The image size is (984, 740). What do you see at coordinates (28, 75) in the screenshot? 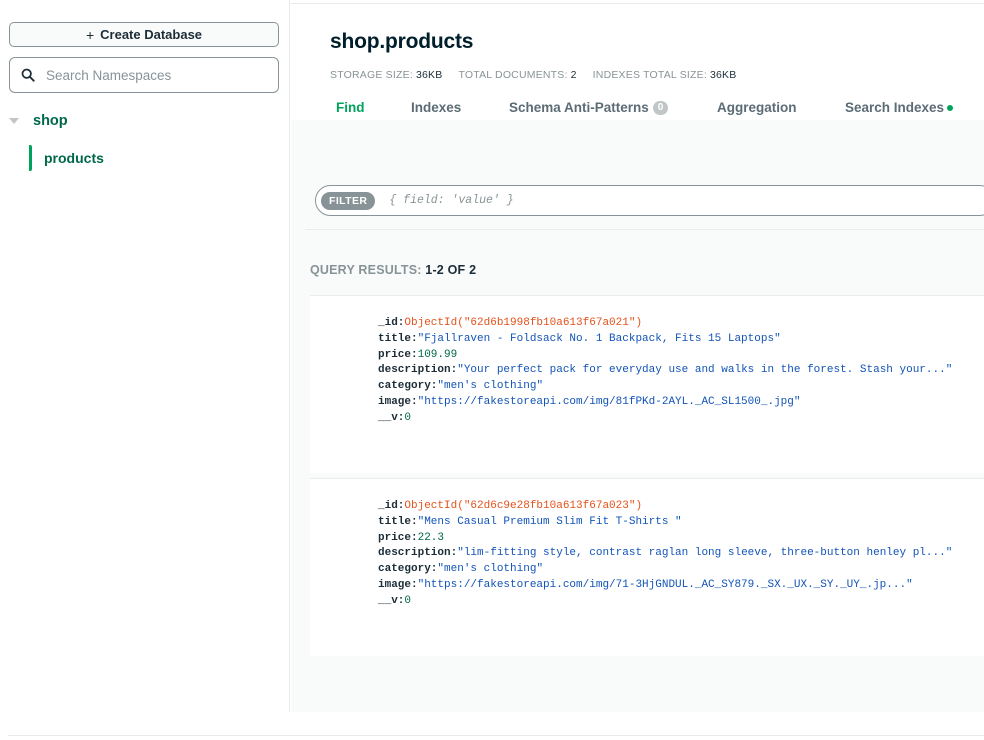
I see `search-icon` at bounding box center [28, 75].